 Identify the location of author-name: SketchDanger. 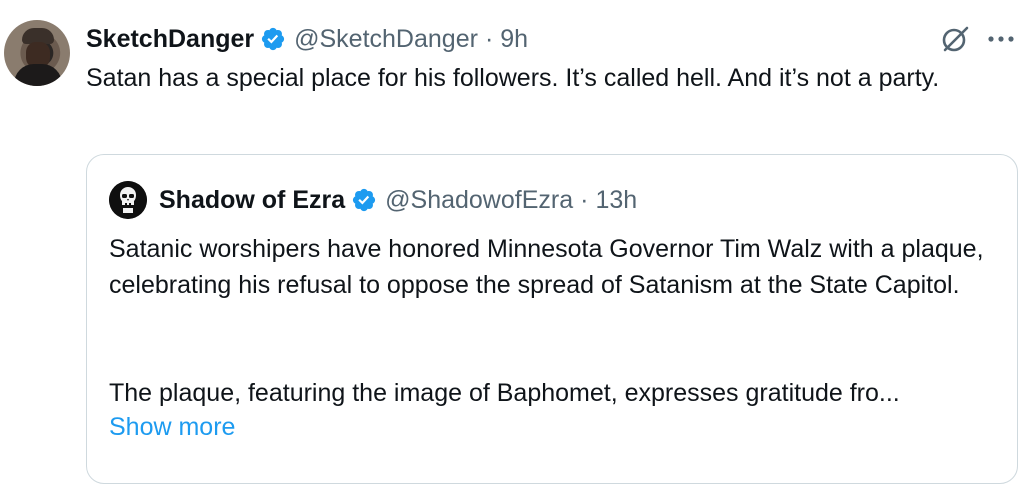
(170, 39).